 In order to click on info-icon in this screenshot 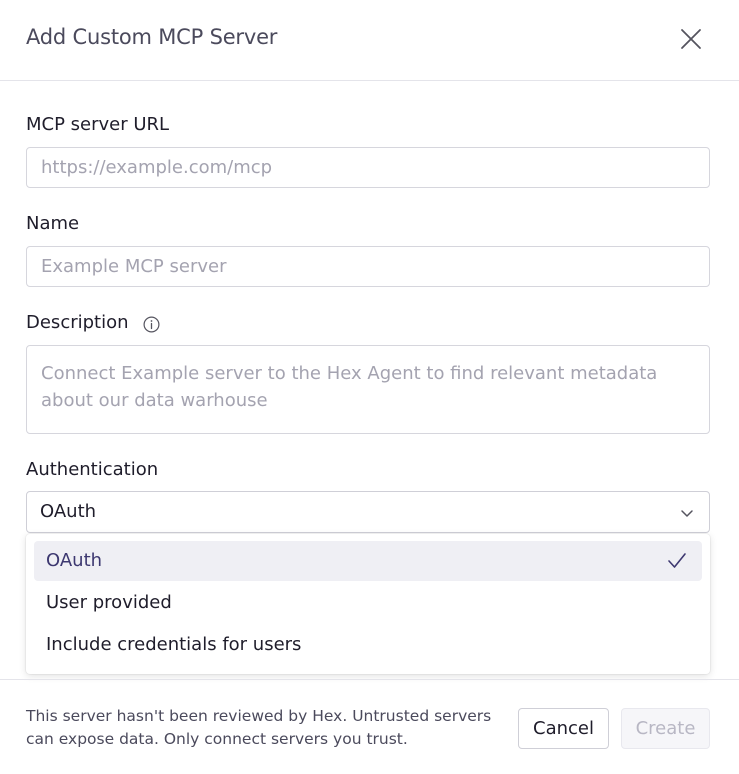, I will do `click(151, 324)`.